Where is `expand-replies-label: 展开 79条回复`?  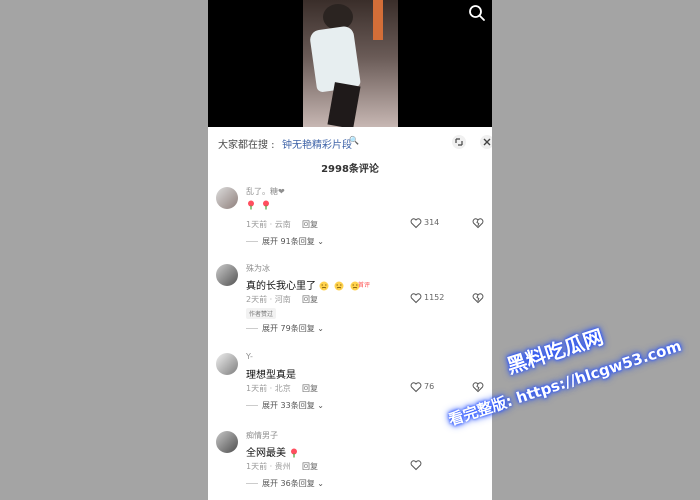
expand-replies-label: 展开 79条回复 is located at coordinates (288, 328).